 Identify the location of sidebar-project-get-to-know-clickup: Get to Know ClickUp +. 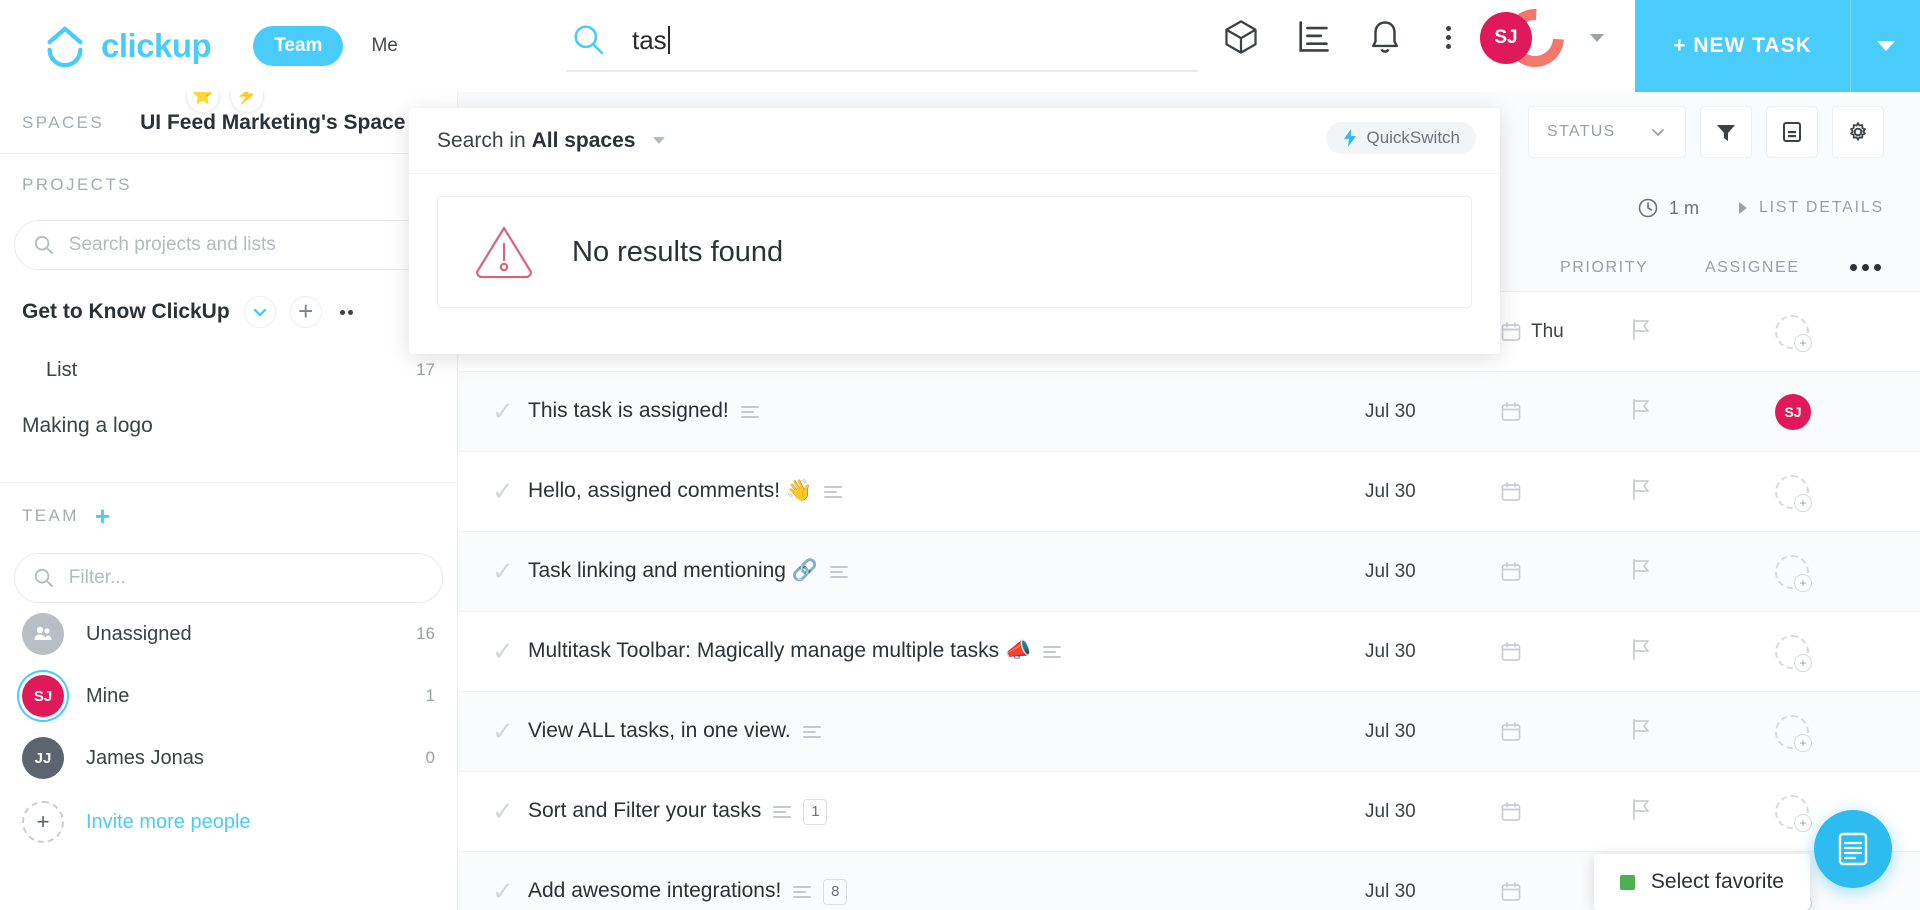
(228, 312).